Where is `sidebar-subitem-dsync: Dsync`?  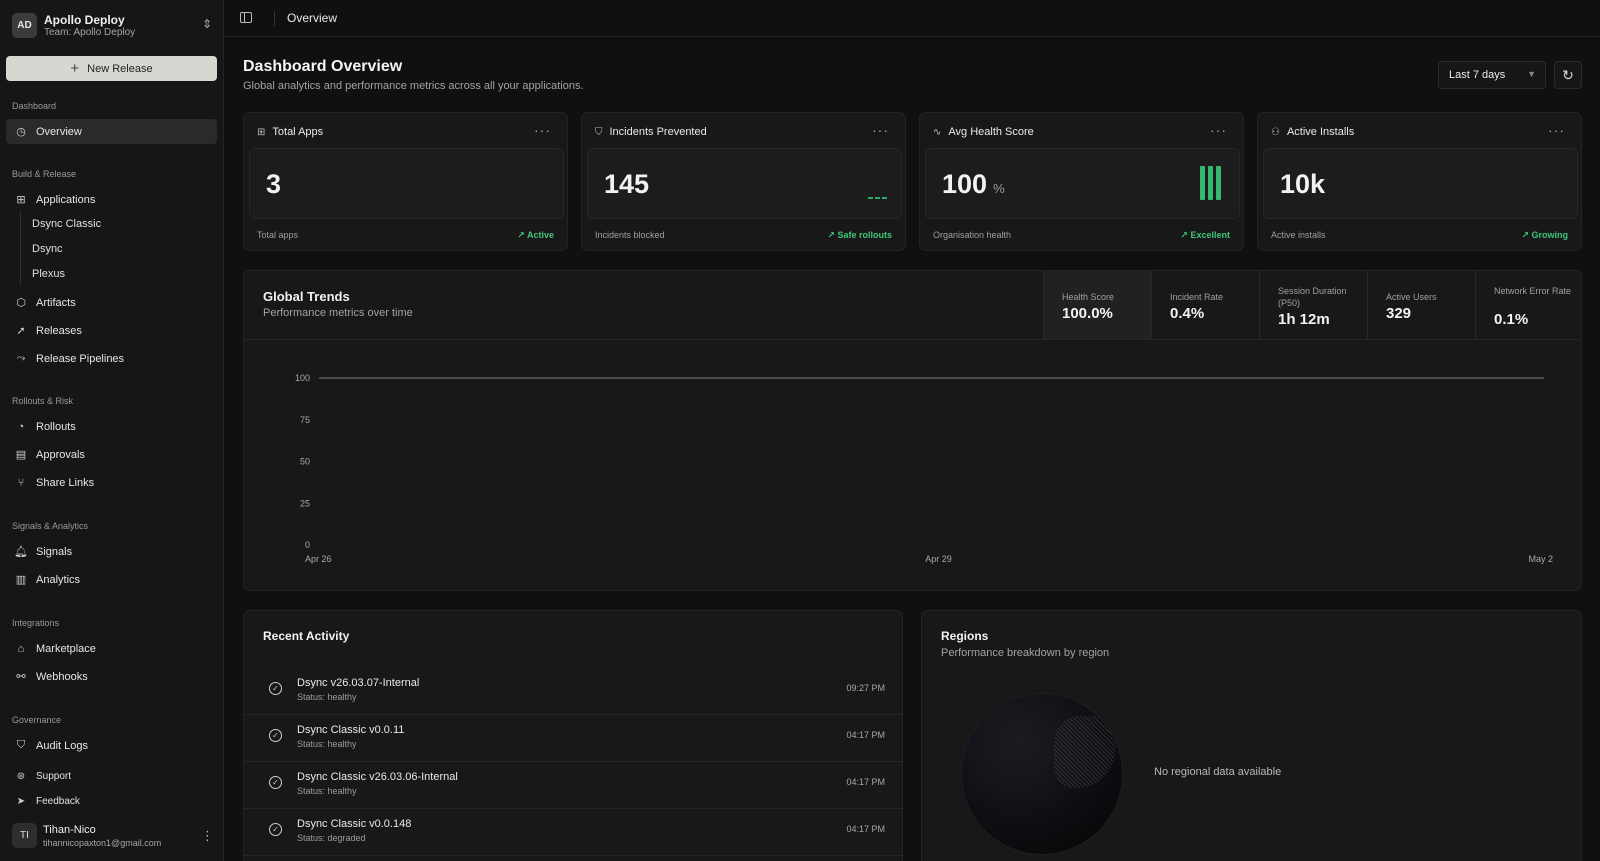 sidebar-subitem-dsync: Dsync is located at coordinates (47, 249).